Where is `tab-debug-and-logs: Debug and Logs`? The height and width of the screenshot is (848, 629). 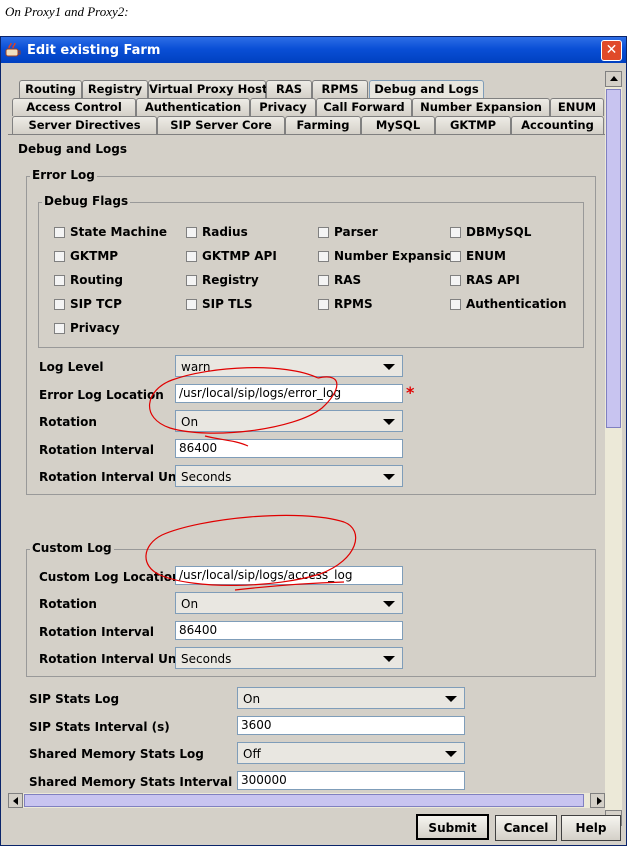
tab-debug-and-logs: Debug and Logs is located at coordinates (426, 89).